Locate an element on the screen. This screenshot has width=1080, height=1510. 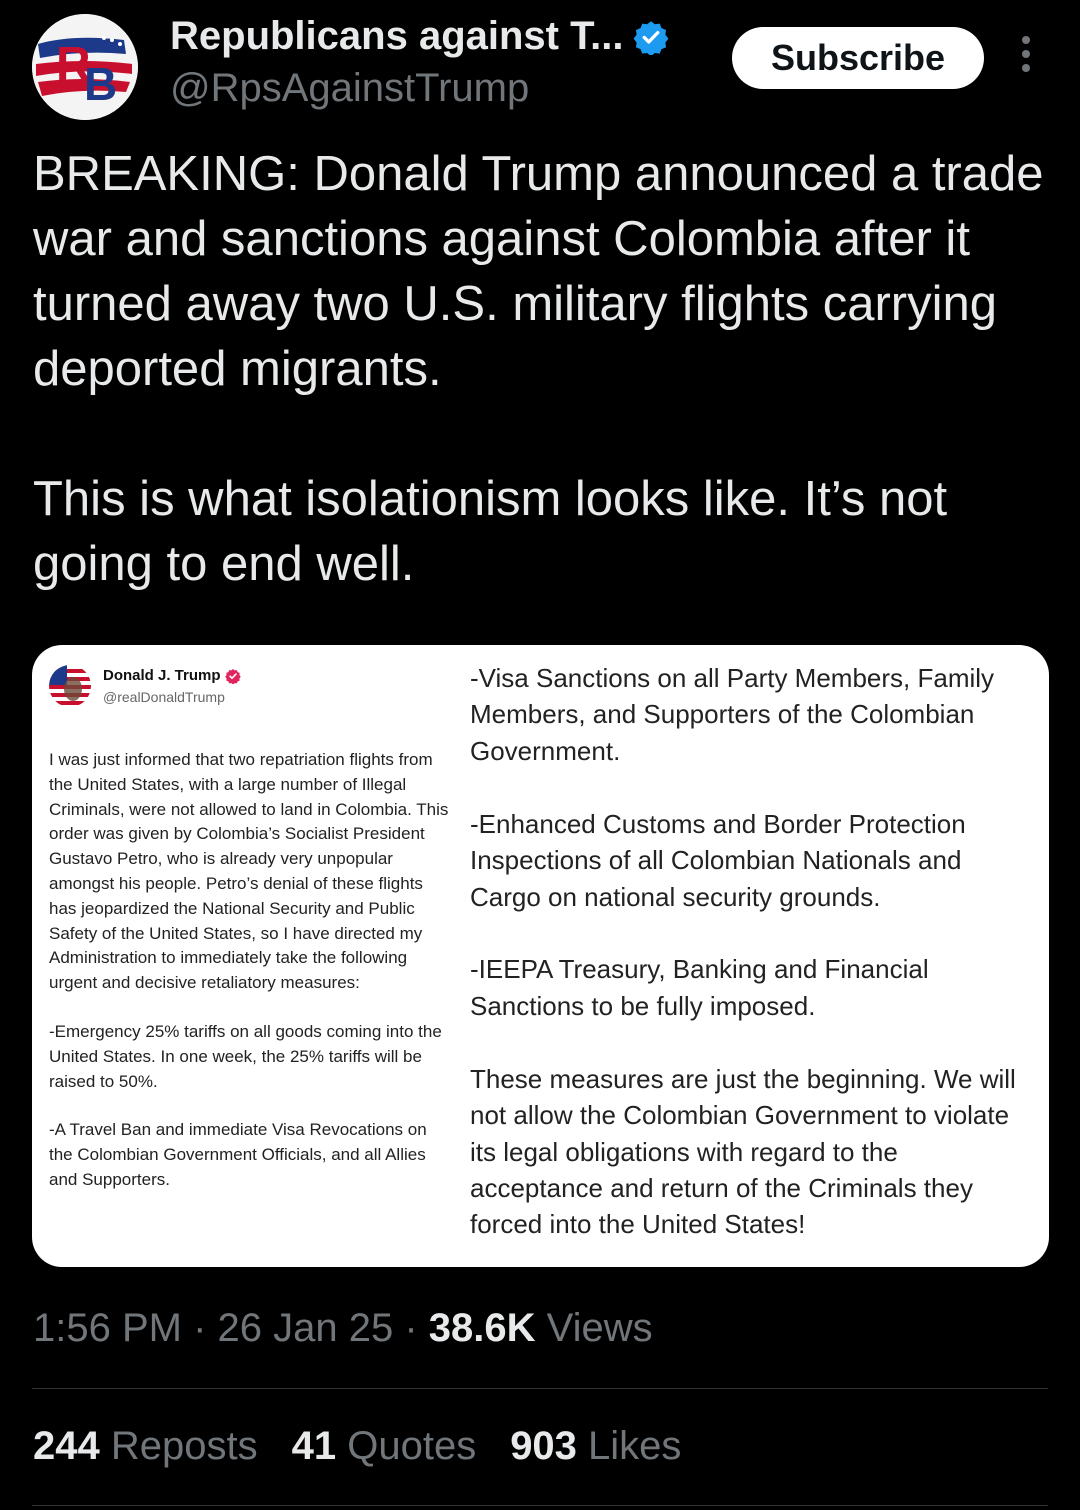
views-label: Views is located at coordinates (594, 1328).